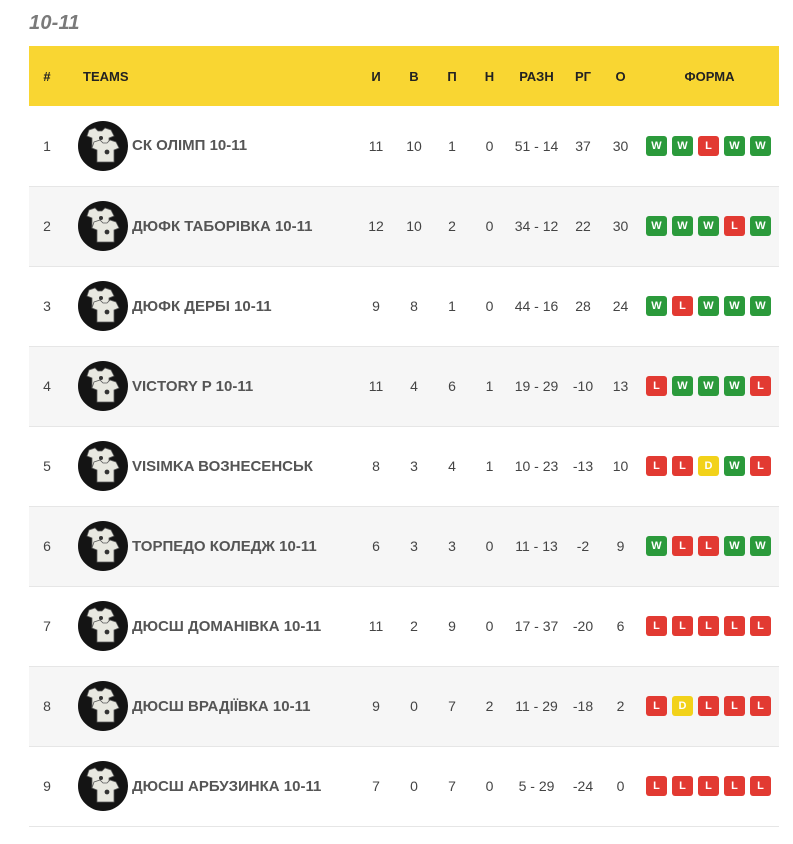  I want to click on lost-cell: 6, so click(452, 386).